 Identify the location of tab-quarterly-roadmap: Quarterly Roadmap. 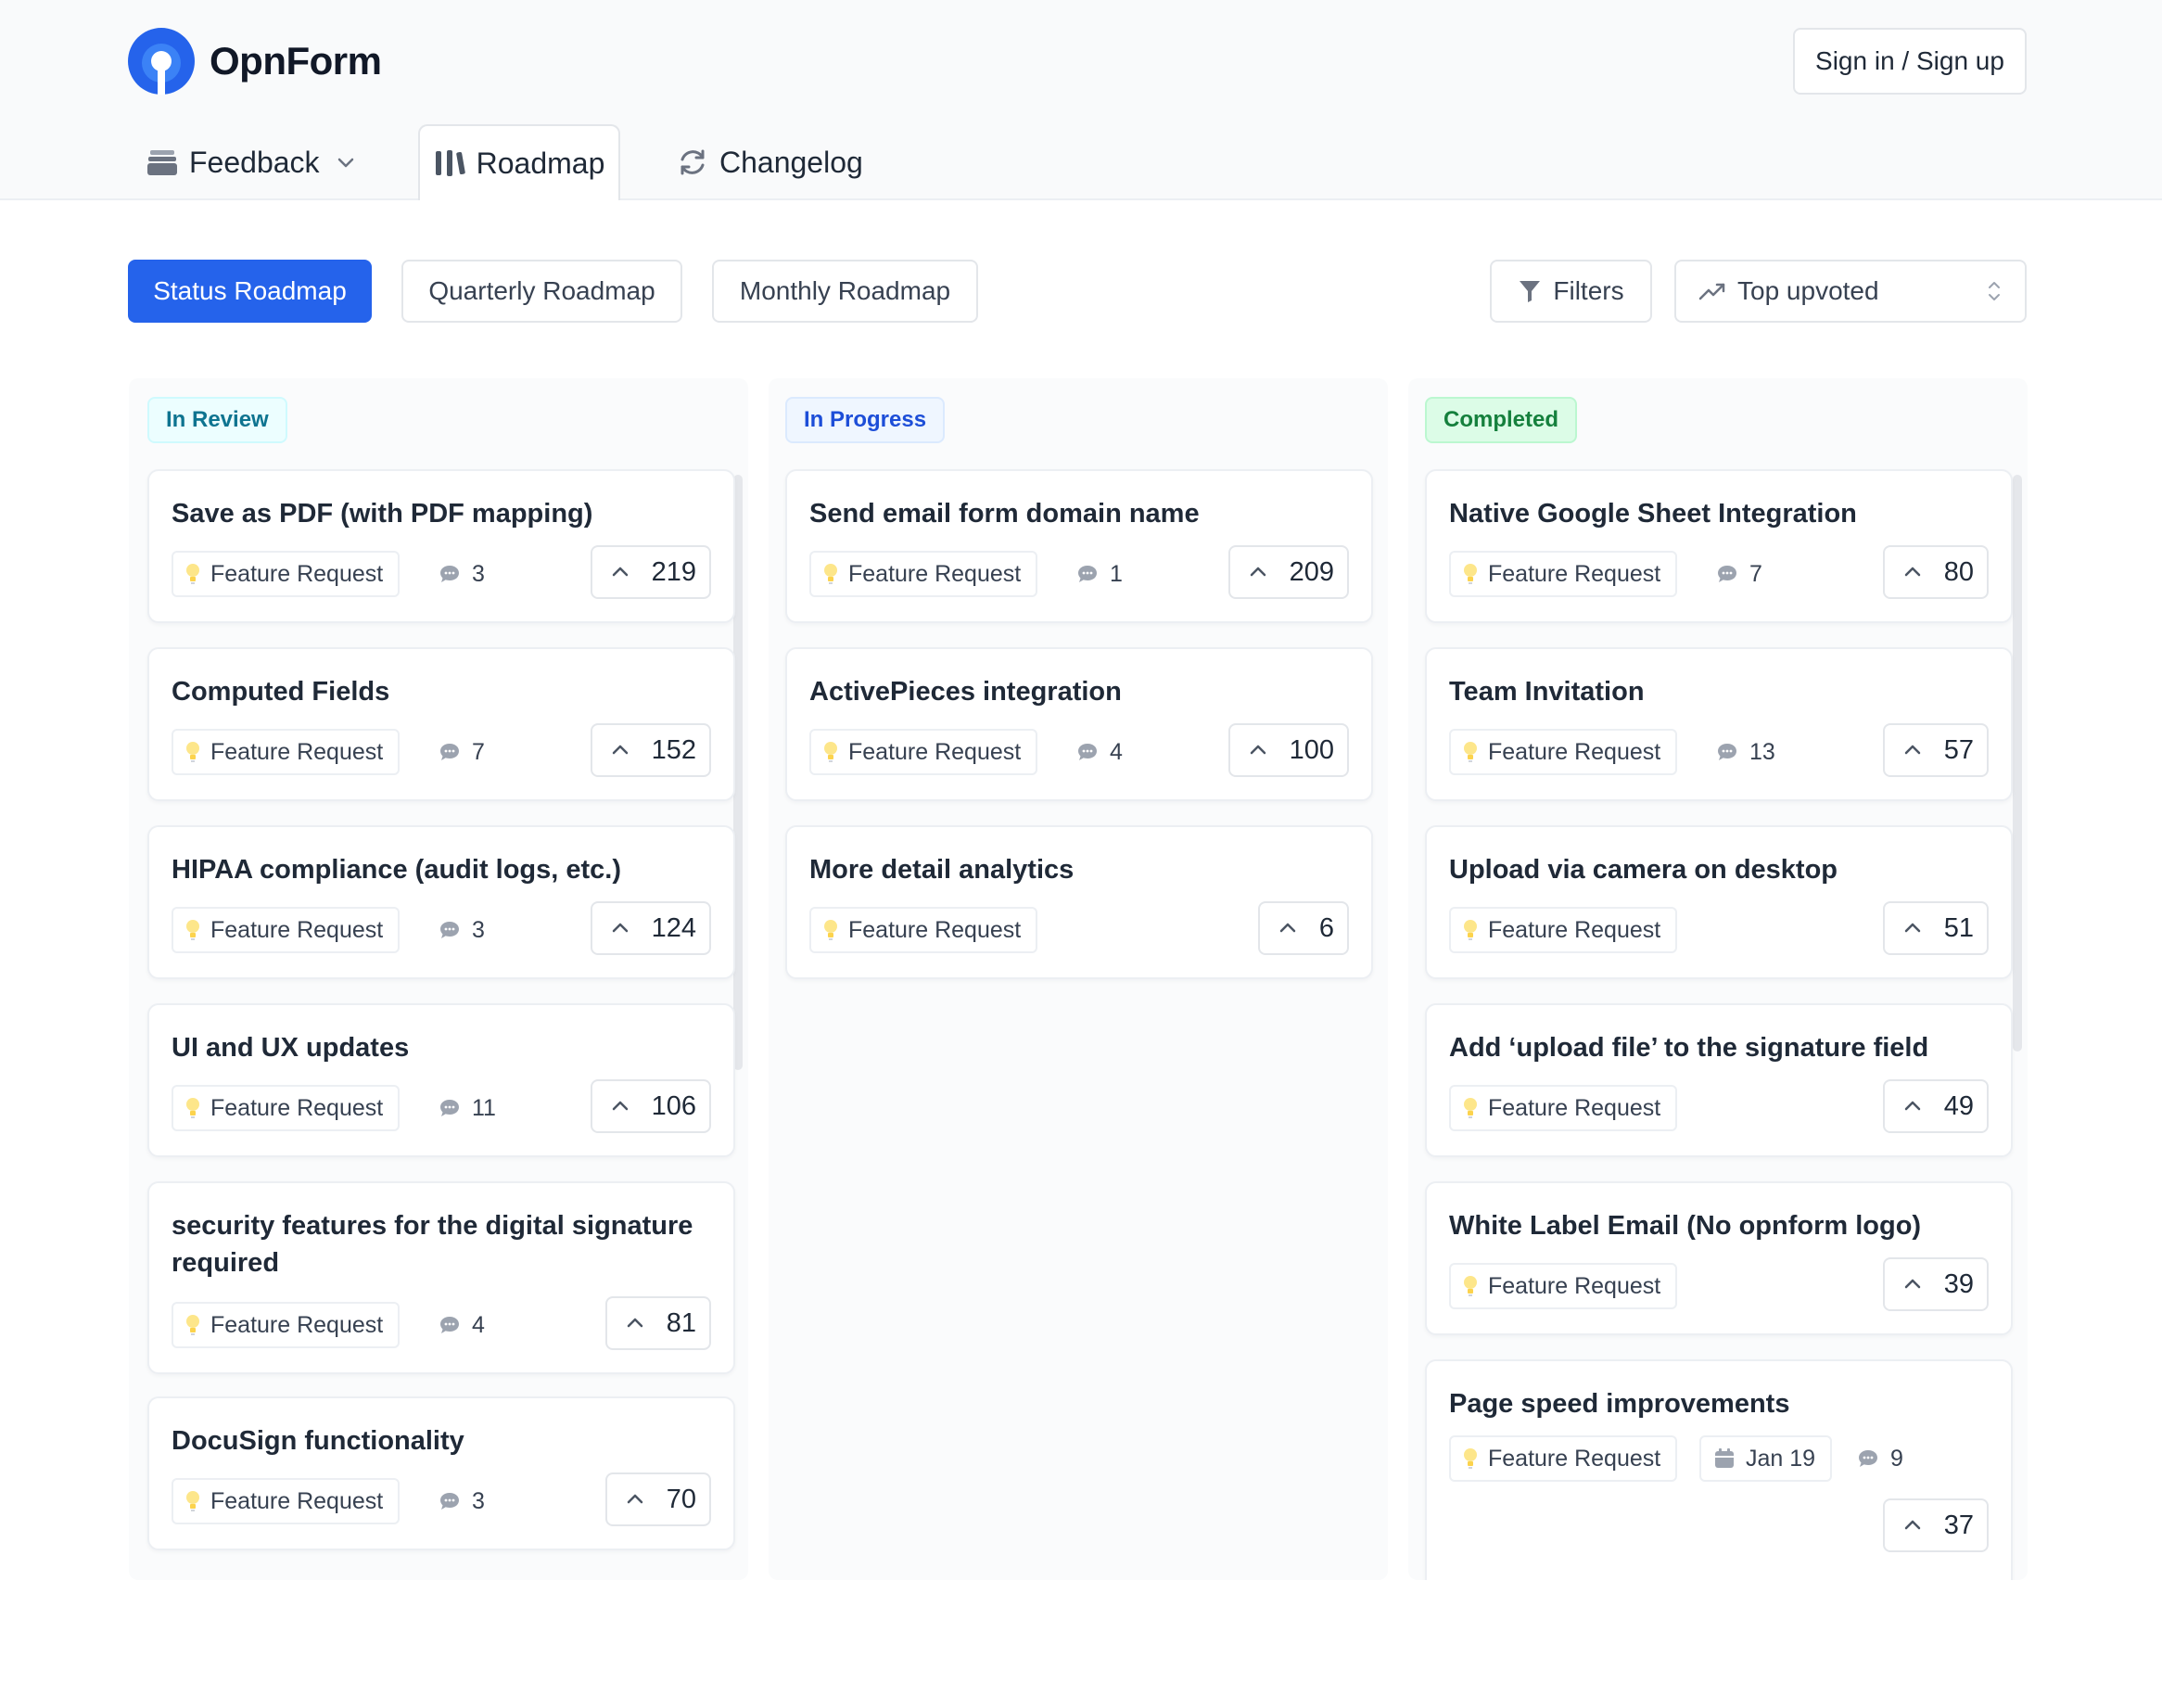
(541, 291).